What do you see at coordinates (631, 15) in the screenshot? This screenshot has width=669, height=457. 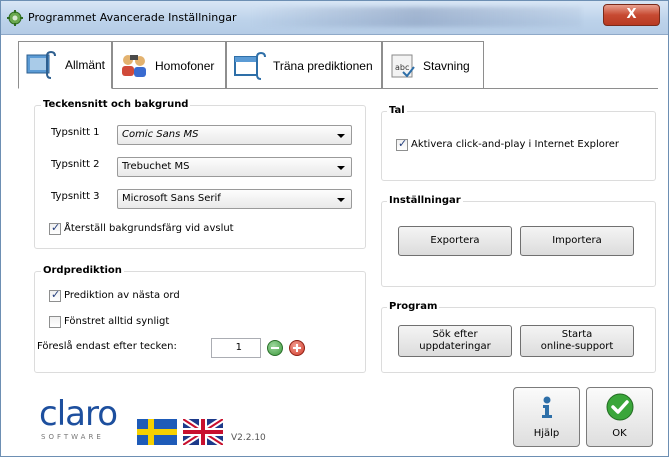 I see `close-button: X` at bounding box center [631, 15].